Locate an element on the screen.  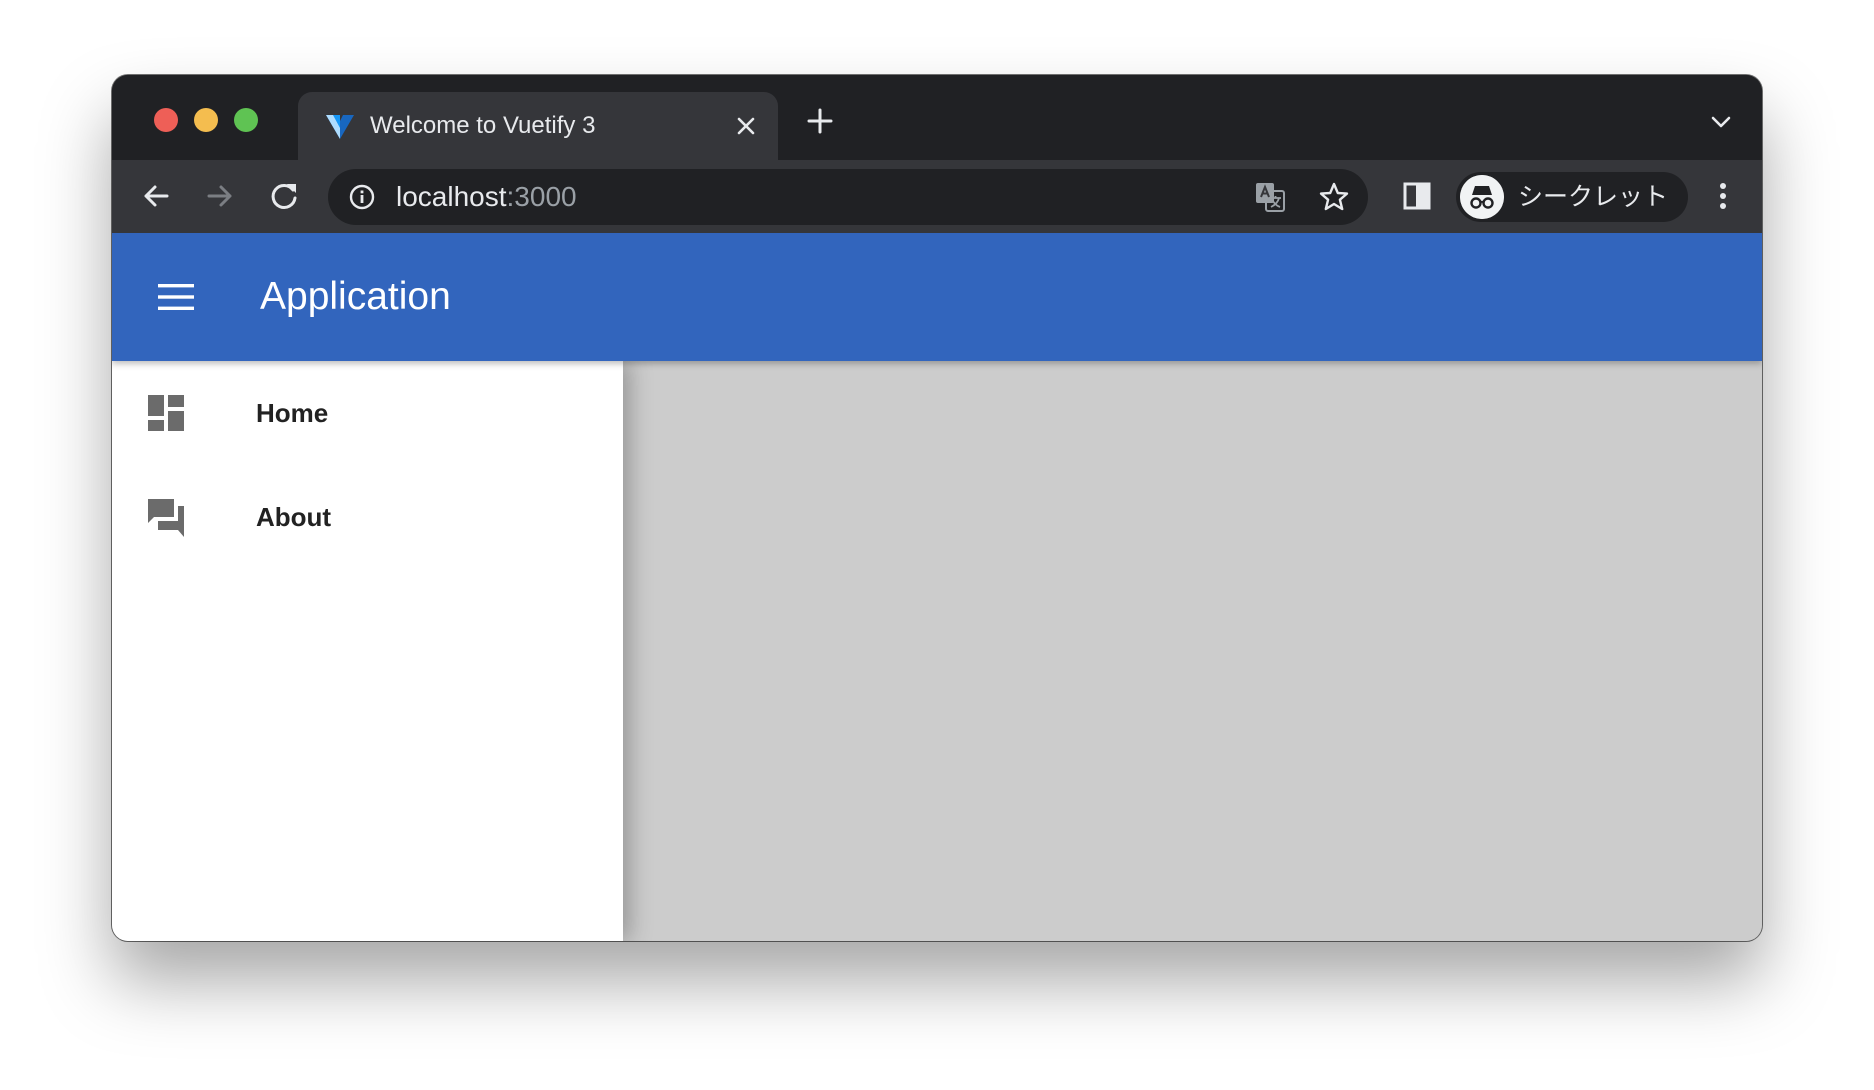
nav-item-home: Home is located at coordinates (367, 413).